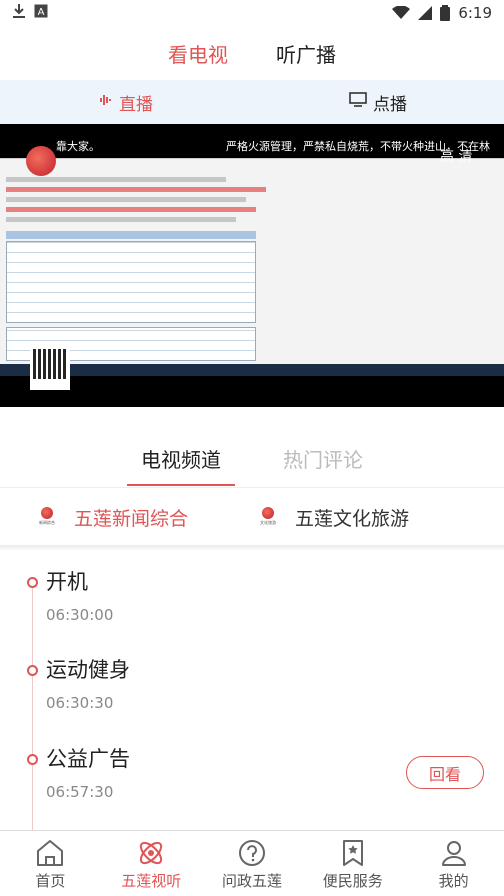  Describe the element at coordinates (352, 881) in the screenshot. I see `nav-services-label: 便民服务` at that location.